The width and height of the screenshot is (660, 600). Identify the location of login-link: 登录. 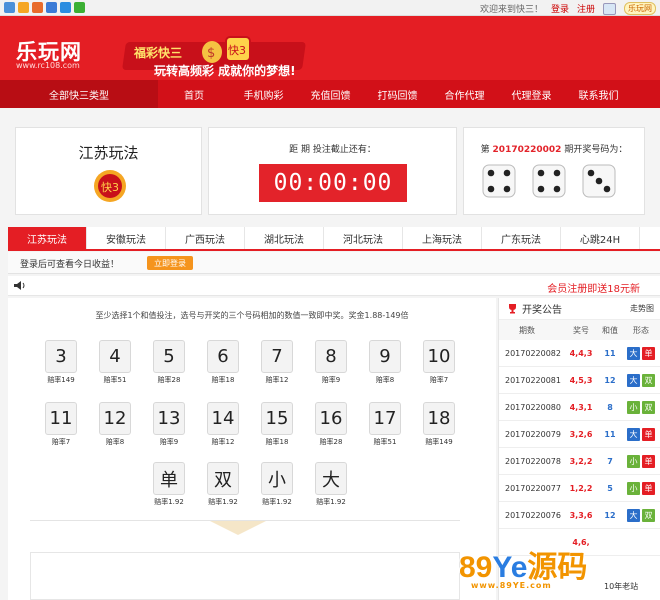
(560, 8).